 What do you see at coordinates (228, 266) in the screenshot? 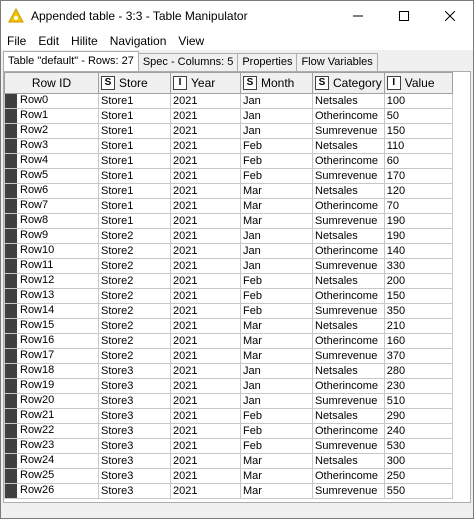
I see `table-row: Row11 Store2 2021 Jan Sumrevenue 330` at bounding box center [228, 266].